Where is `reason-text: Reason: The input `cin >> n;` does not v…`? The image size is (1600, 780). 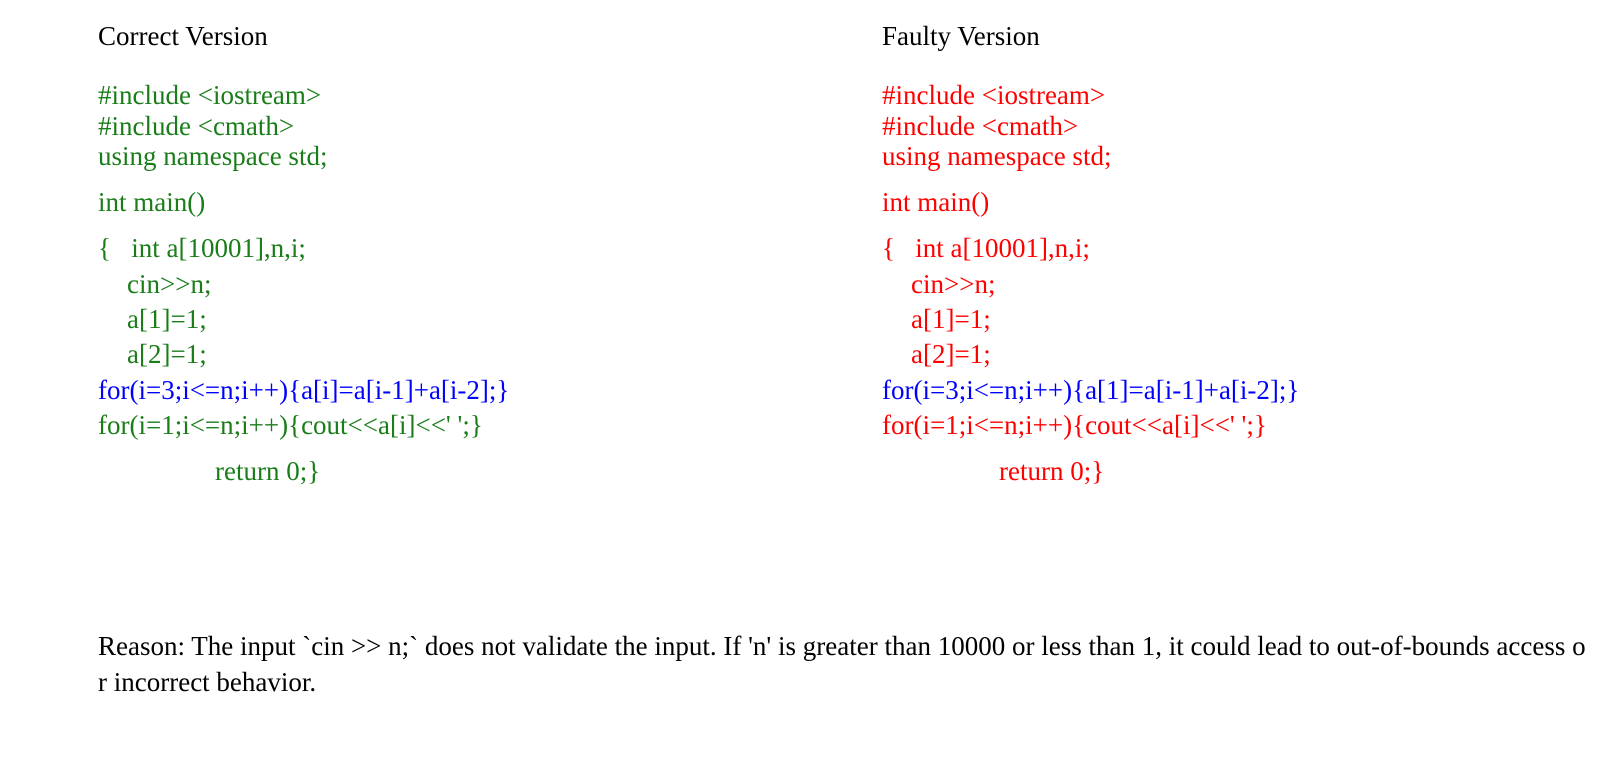
reason-text: Reason: The input `cin >> n;` does not v… is located at coordinates (842, 664).